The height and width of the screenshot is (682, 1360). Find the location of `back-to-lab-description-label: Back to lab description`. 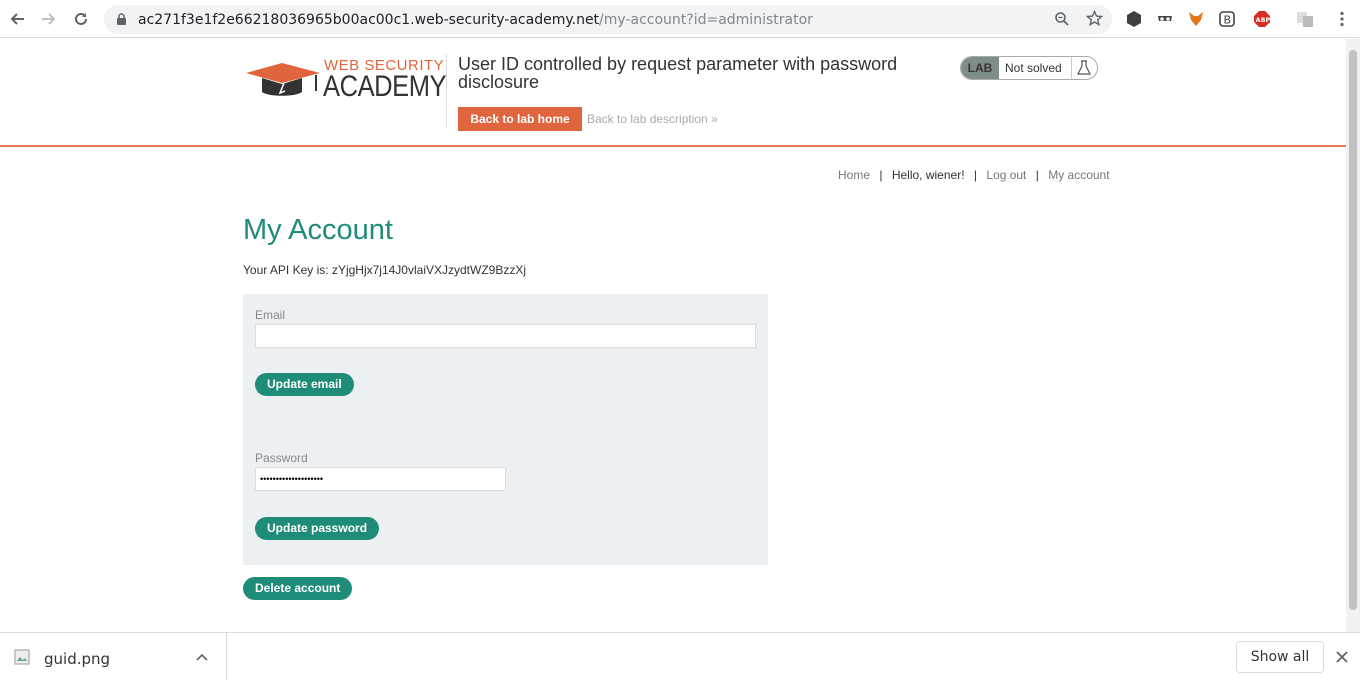

back-to-lab-description-label: Back to lab description is located at coordinates (647, 119).